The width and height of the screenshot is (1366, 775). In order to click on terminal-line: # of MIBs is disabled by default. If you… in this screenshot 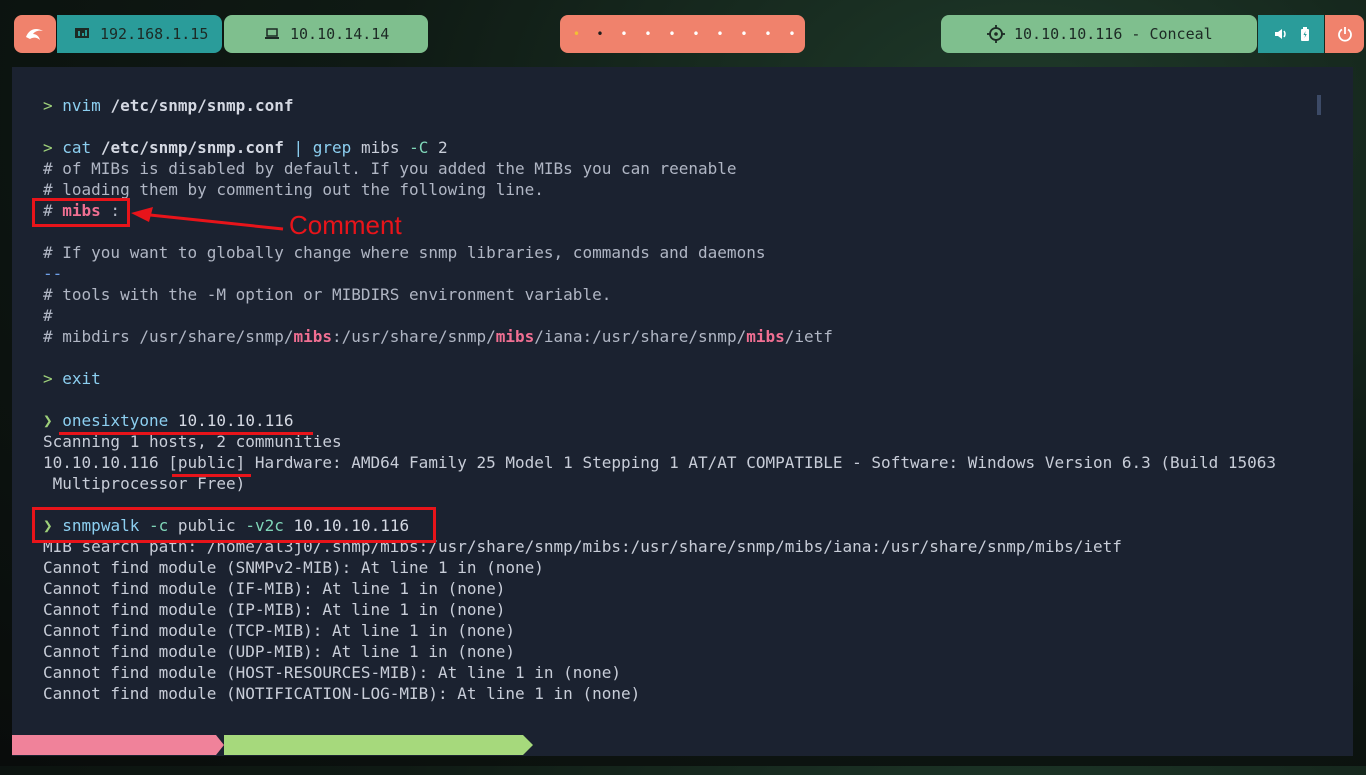, I will do `click(390, 168)`.